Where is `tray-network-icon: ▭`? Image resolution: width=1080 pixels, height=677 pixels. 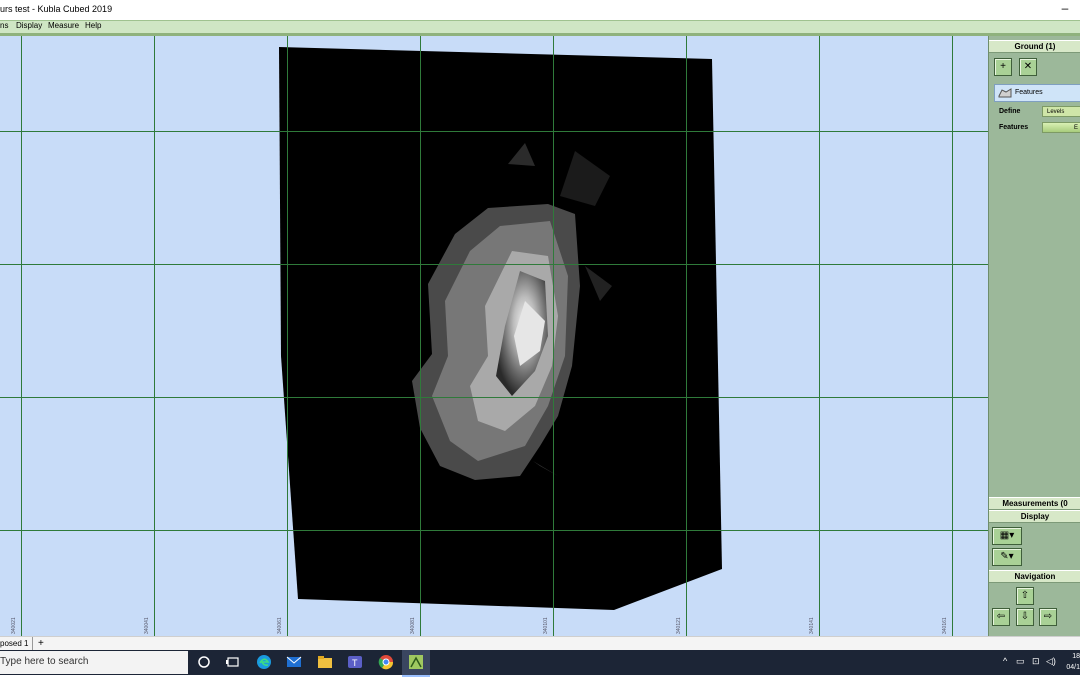
tray-network-icon: ▭ is located at coordinates (1020, 661).